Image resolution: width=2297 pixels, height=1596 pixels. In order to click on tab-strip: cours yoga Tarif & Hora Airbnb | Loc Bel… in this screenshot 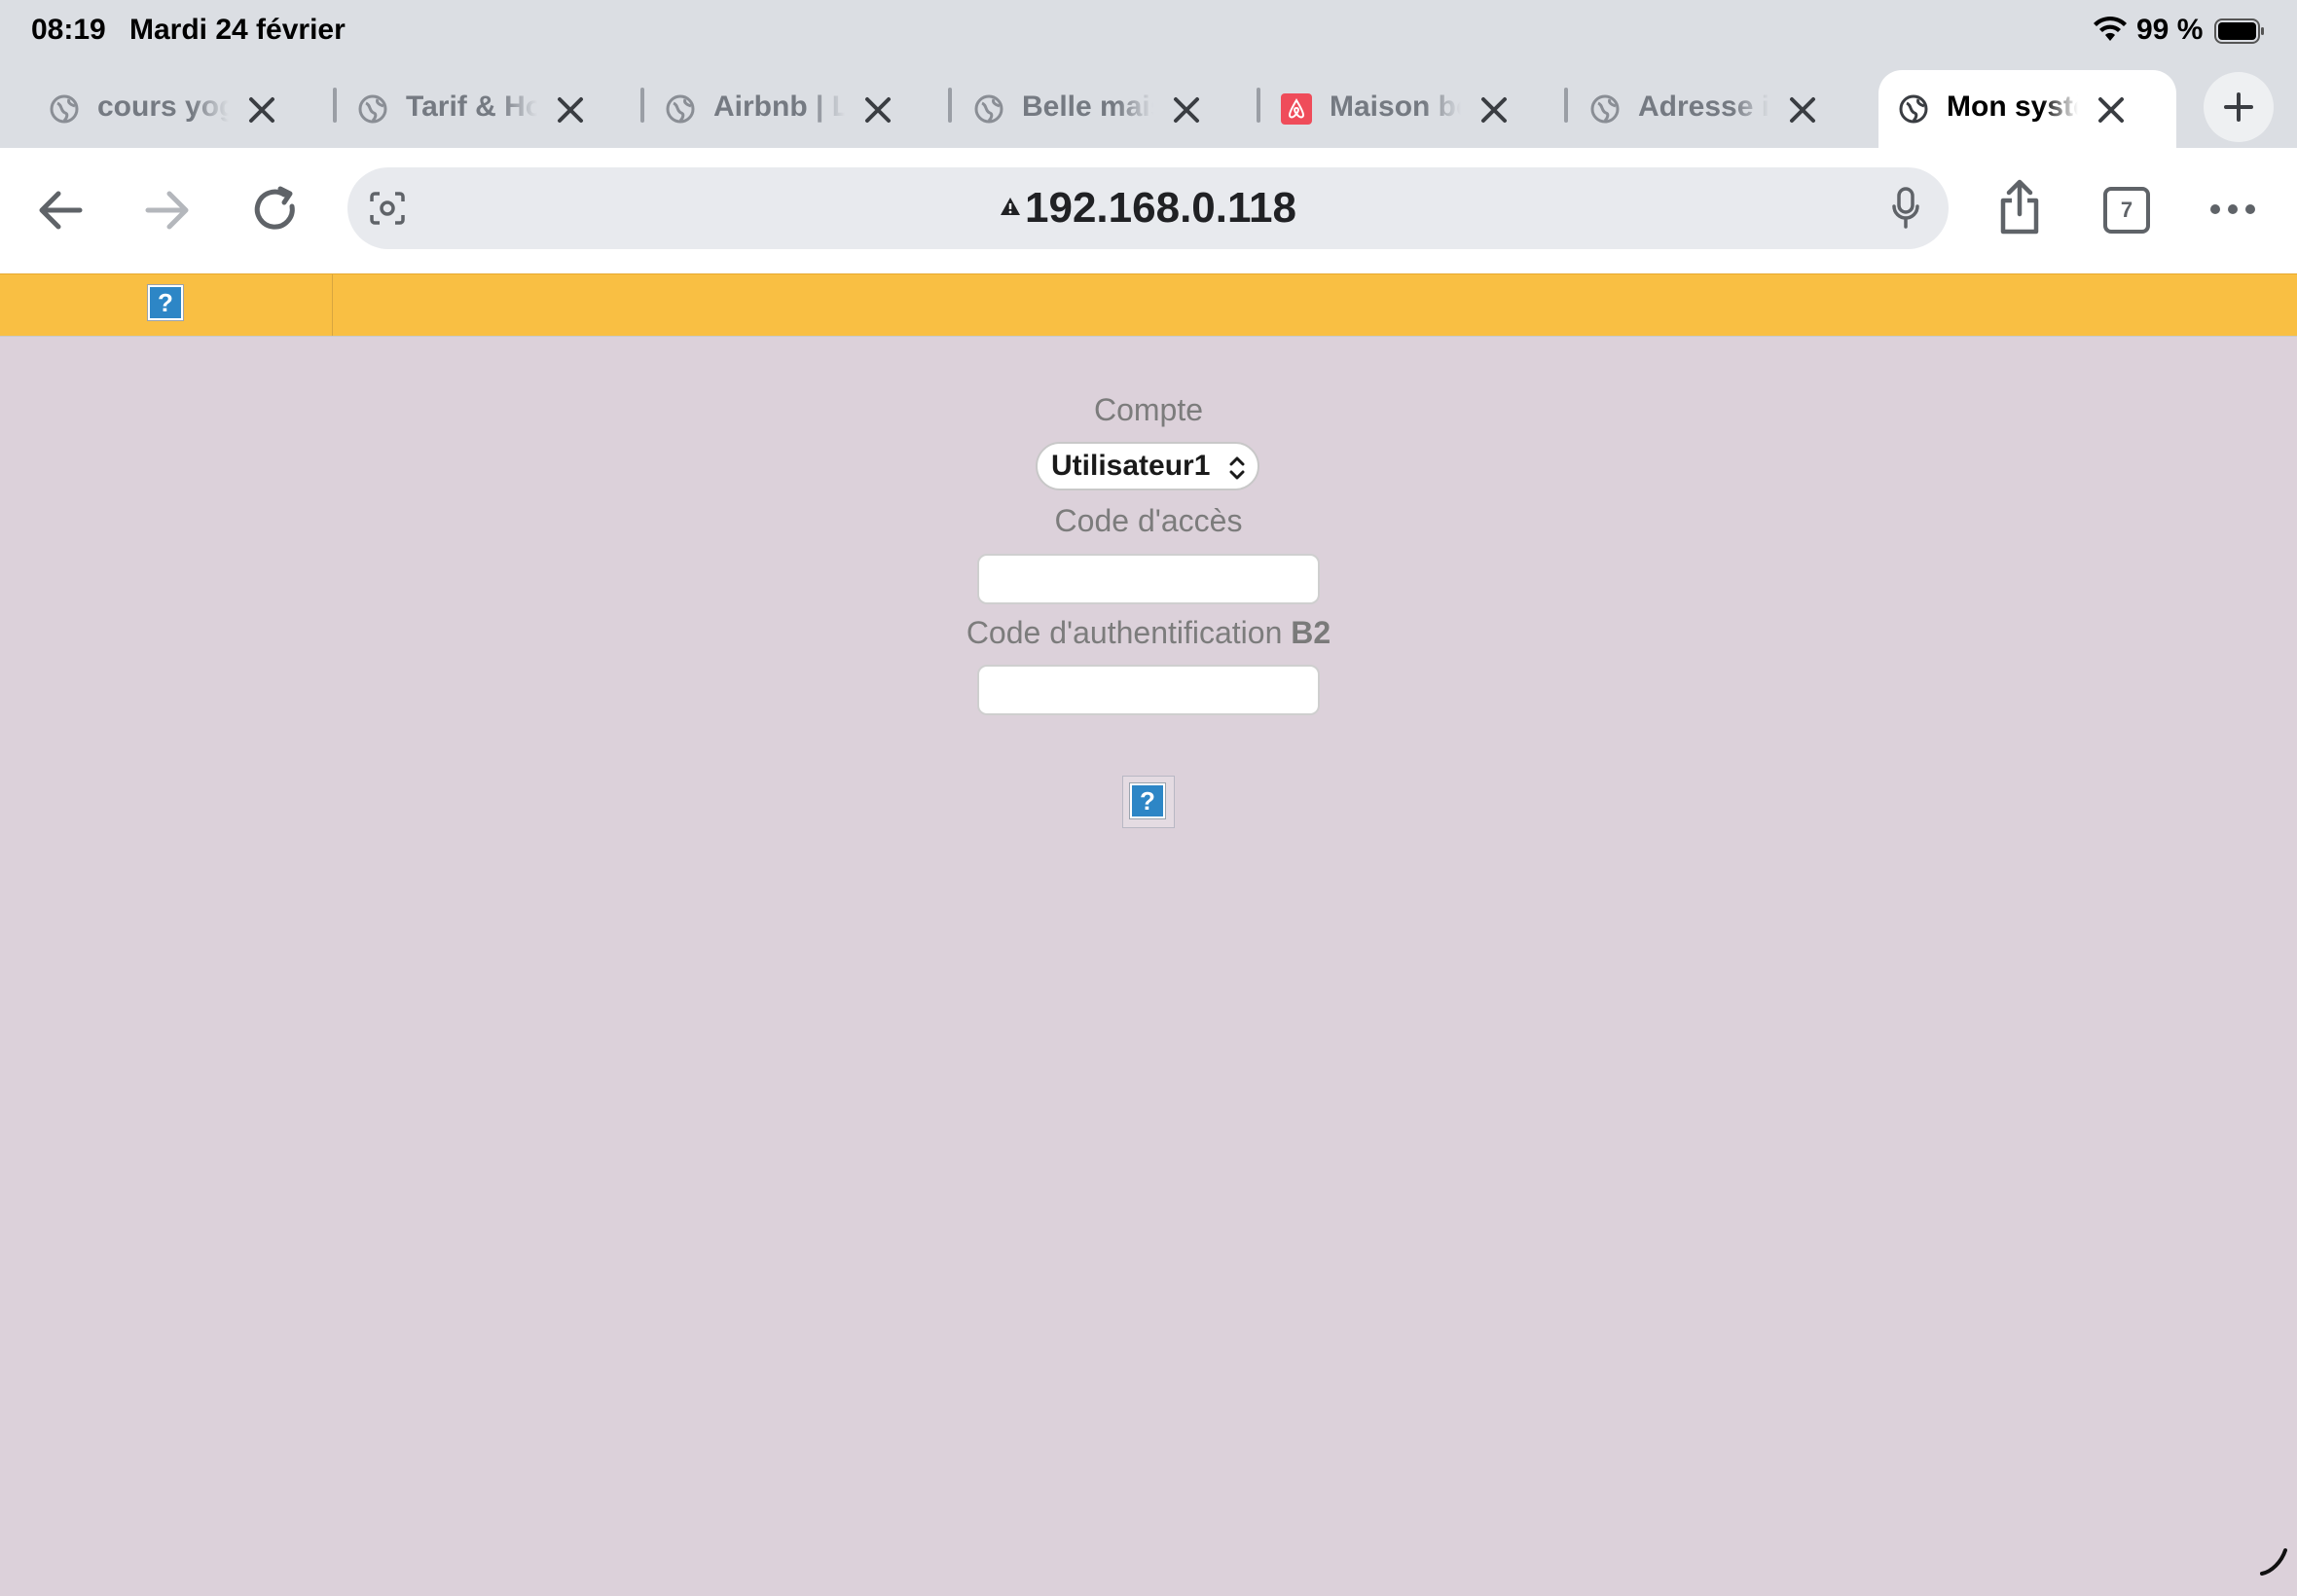, I will do `click(1148, 105)`.